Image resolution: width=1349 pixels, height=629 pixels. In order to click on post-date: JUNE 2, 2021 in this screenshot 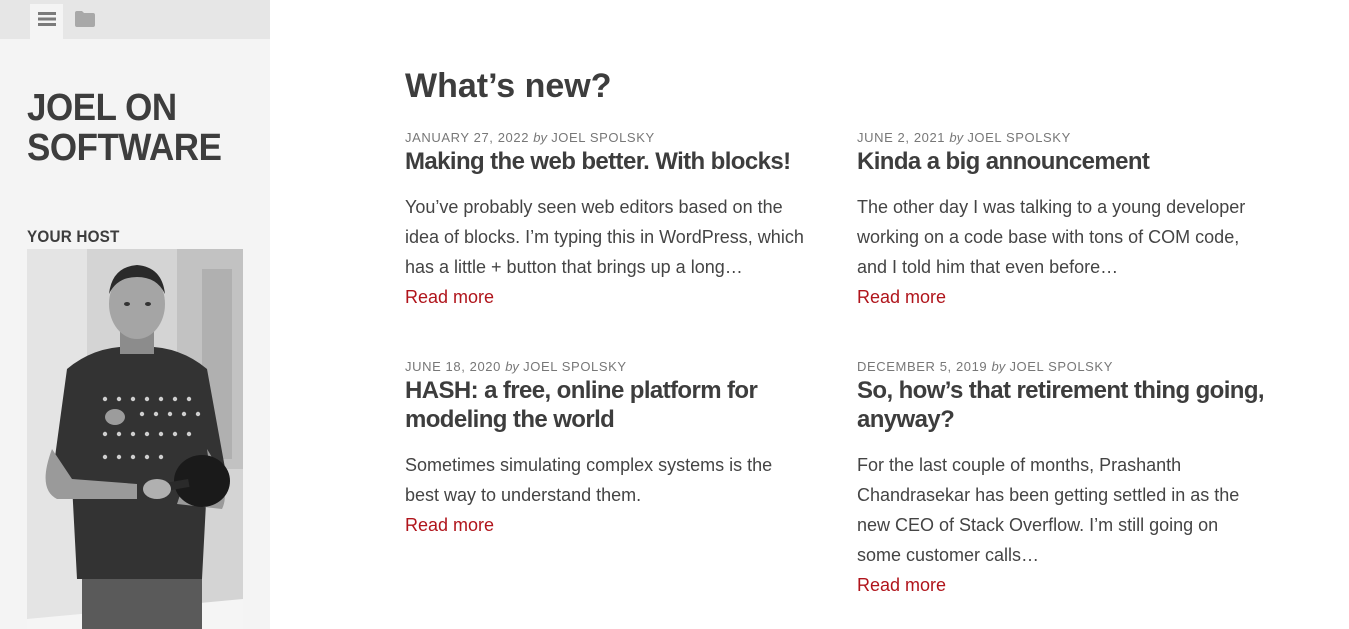, I will do `click(901, 137)`.